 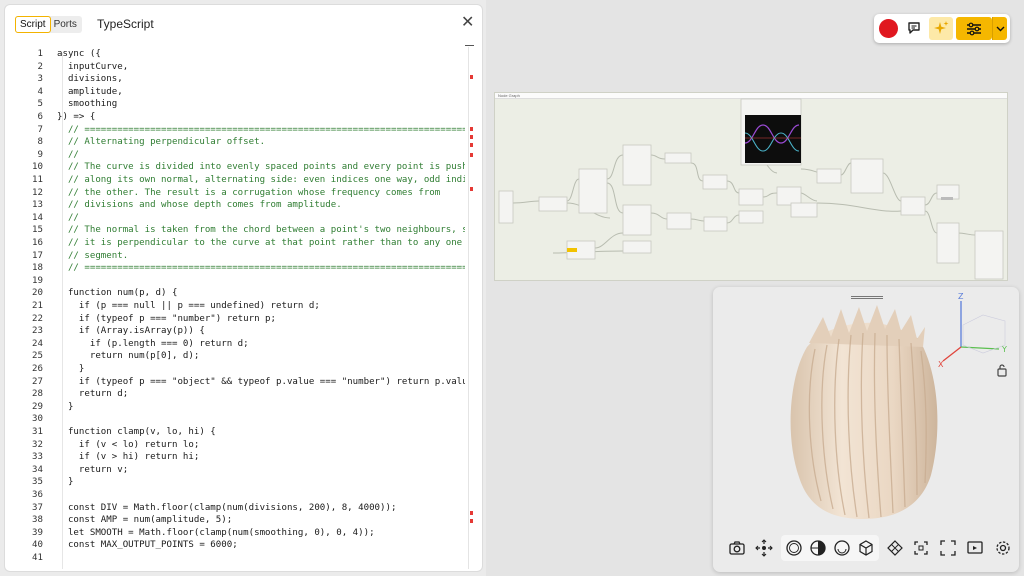 What do you see at coordinates (235, 407) in the screenshot?
I see `code-line: 29 }` at bounding box center [235, 407].